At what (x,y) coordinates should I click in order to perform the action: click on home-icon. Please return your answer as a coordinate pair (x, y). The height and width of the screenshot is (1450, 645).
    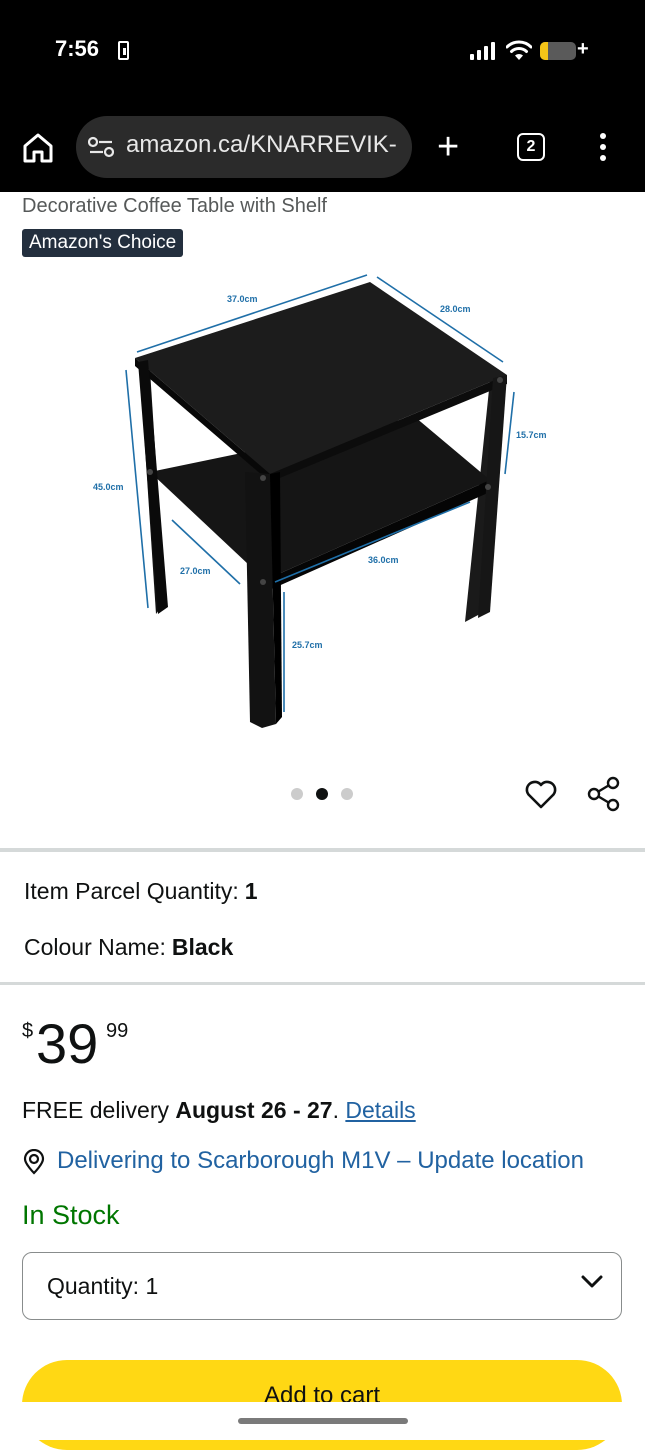
    Looking at the image, I should click on (38, 148).